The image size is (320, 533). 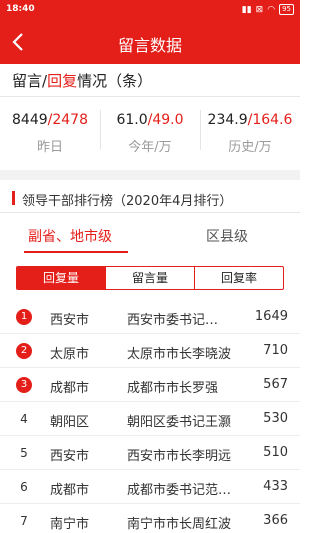 What do you see at coordinates (150, 10) in the screenshot?
I see `status-bar: 18:40 ▮▮ ⊠ ◠ 95` at bounding box center [150, 10].